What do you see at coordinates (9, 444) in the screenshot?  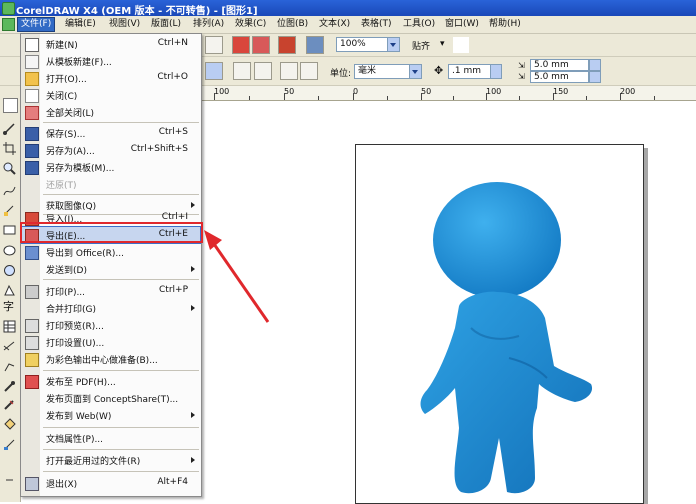 I see `interactive-fill-tool-icon` at bounding box center [9, 444].